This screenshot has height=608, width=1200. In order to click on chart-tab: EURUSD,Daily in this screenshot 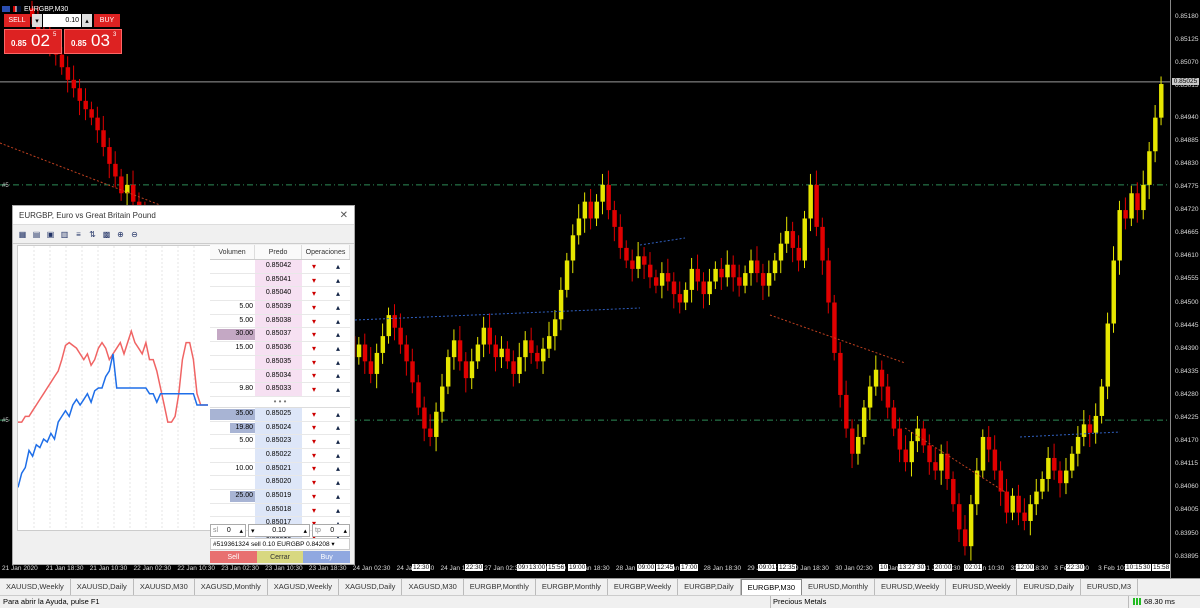, I will do `click(1049, 587)`.